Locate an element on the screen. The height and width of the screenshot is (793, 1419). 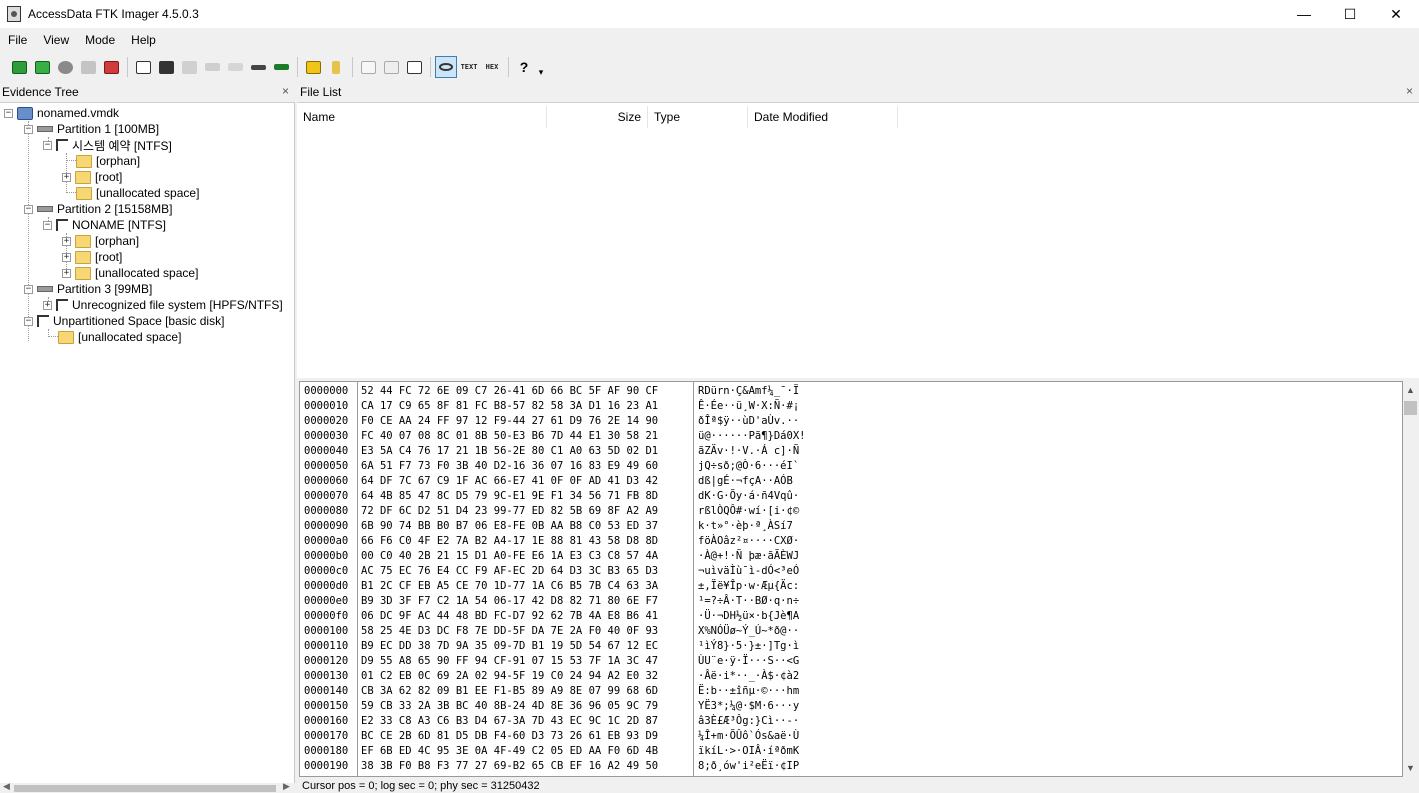
hex-offset: 0000190 is located at coordinates (326, 766).